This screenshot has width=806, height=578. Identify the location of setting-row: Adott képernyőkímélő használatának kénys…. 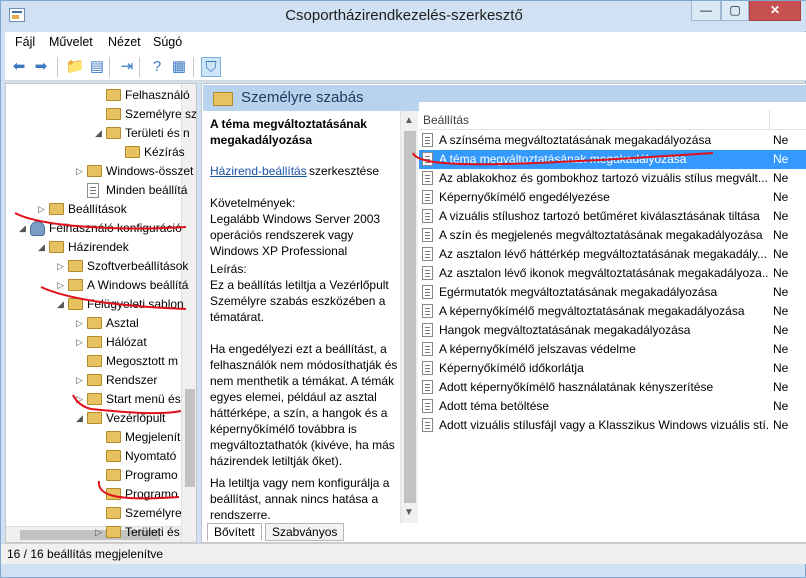
(612, 387).